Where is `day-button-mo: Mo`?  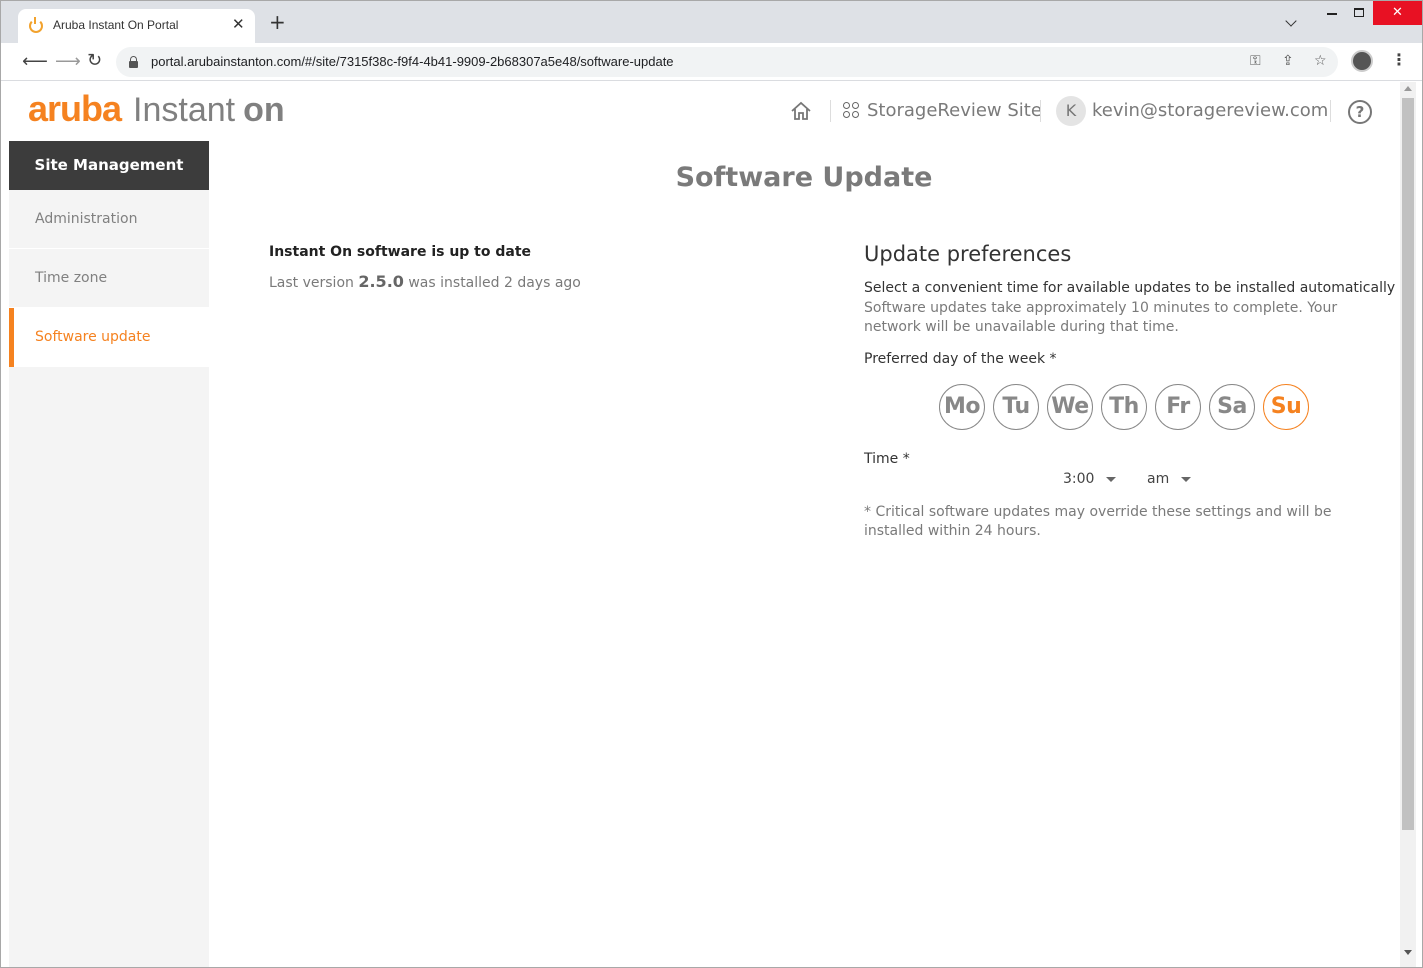 day-button-mo: Mo is located at coordinates (962, 407).